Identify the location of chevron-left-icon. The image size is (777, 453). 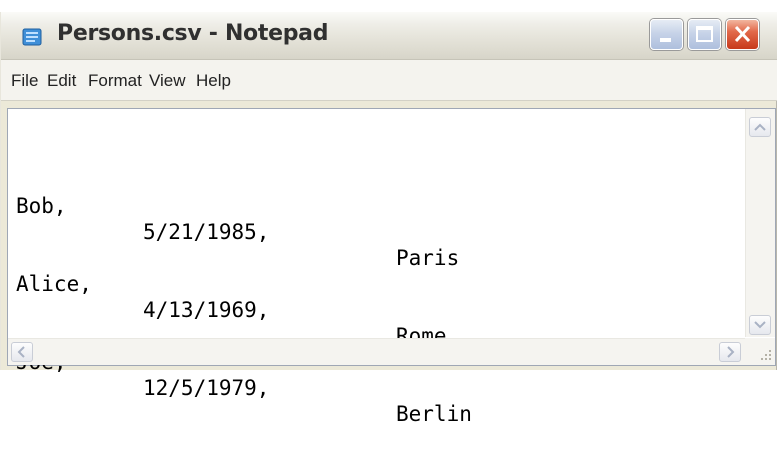
(21, 352).